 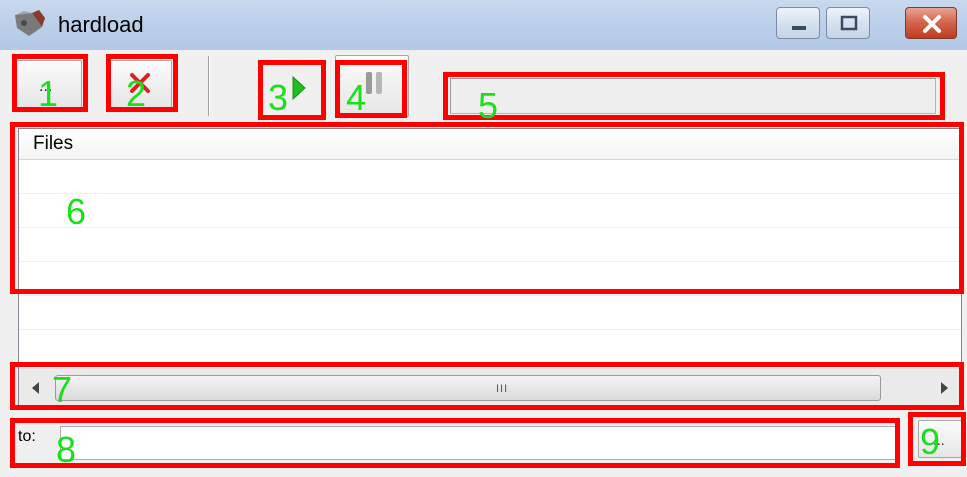 I want to click on app-icon, so click(x=30, y=23).